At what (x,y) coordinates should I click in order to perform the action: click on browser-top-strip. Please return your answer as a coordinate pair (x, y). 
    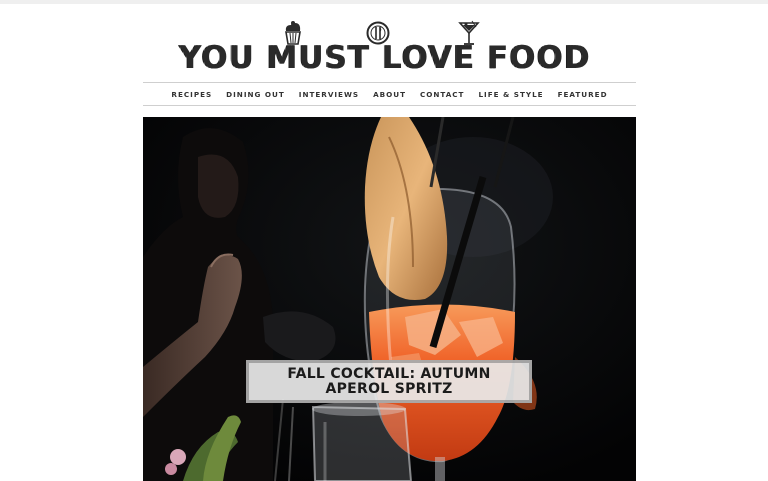
    Looking at the image, I should click on (384, 2).